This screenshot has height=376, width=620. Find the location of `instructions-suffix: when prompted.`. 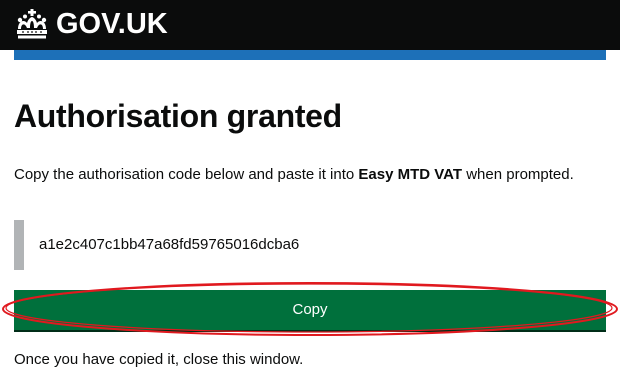

instructions-suffix: when prompted. is located at coordinates (518, 174).